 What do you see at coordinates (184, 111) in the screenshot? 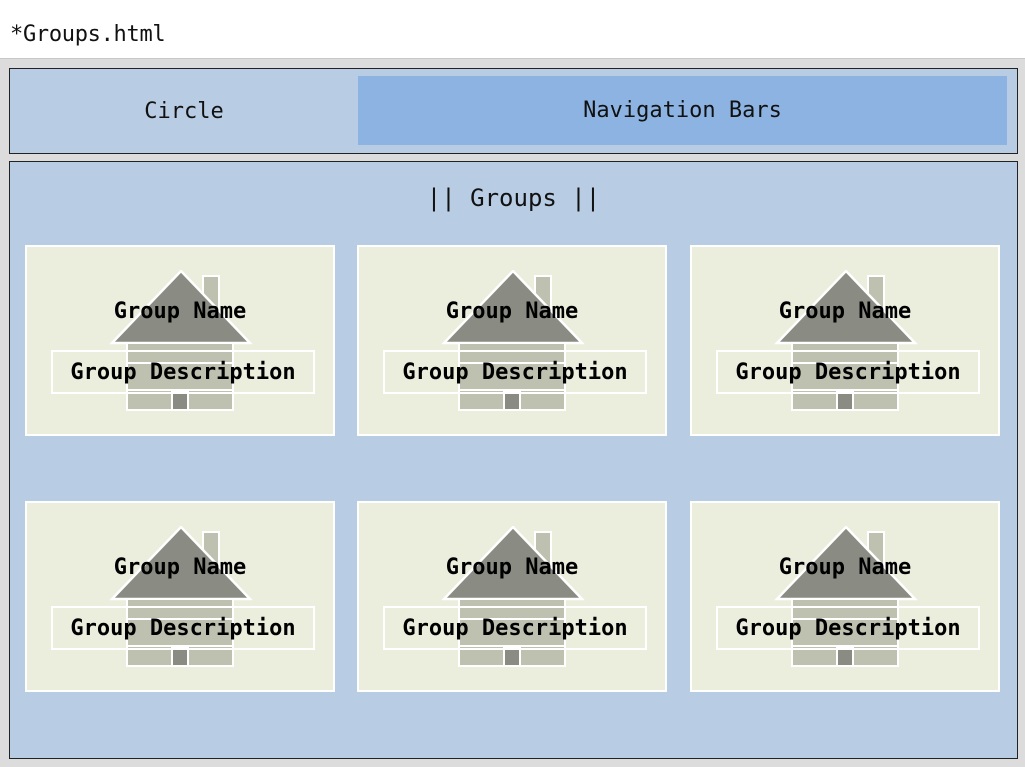
I see `circle-logo: Circle` at bounding box center [184, 111].